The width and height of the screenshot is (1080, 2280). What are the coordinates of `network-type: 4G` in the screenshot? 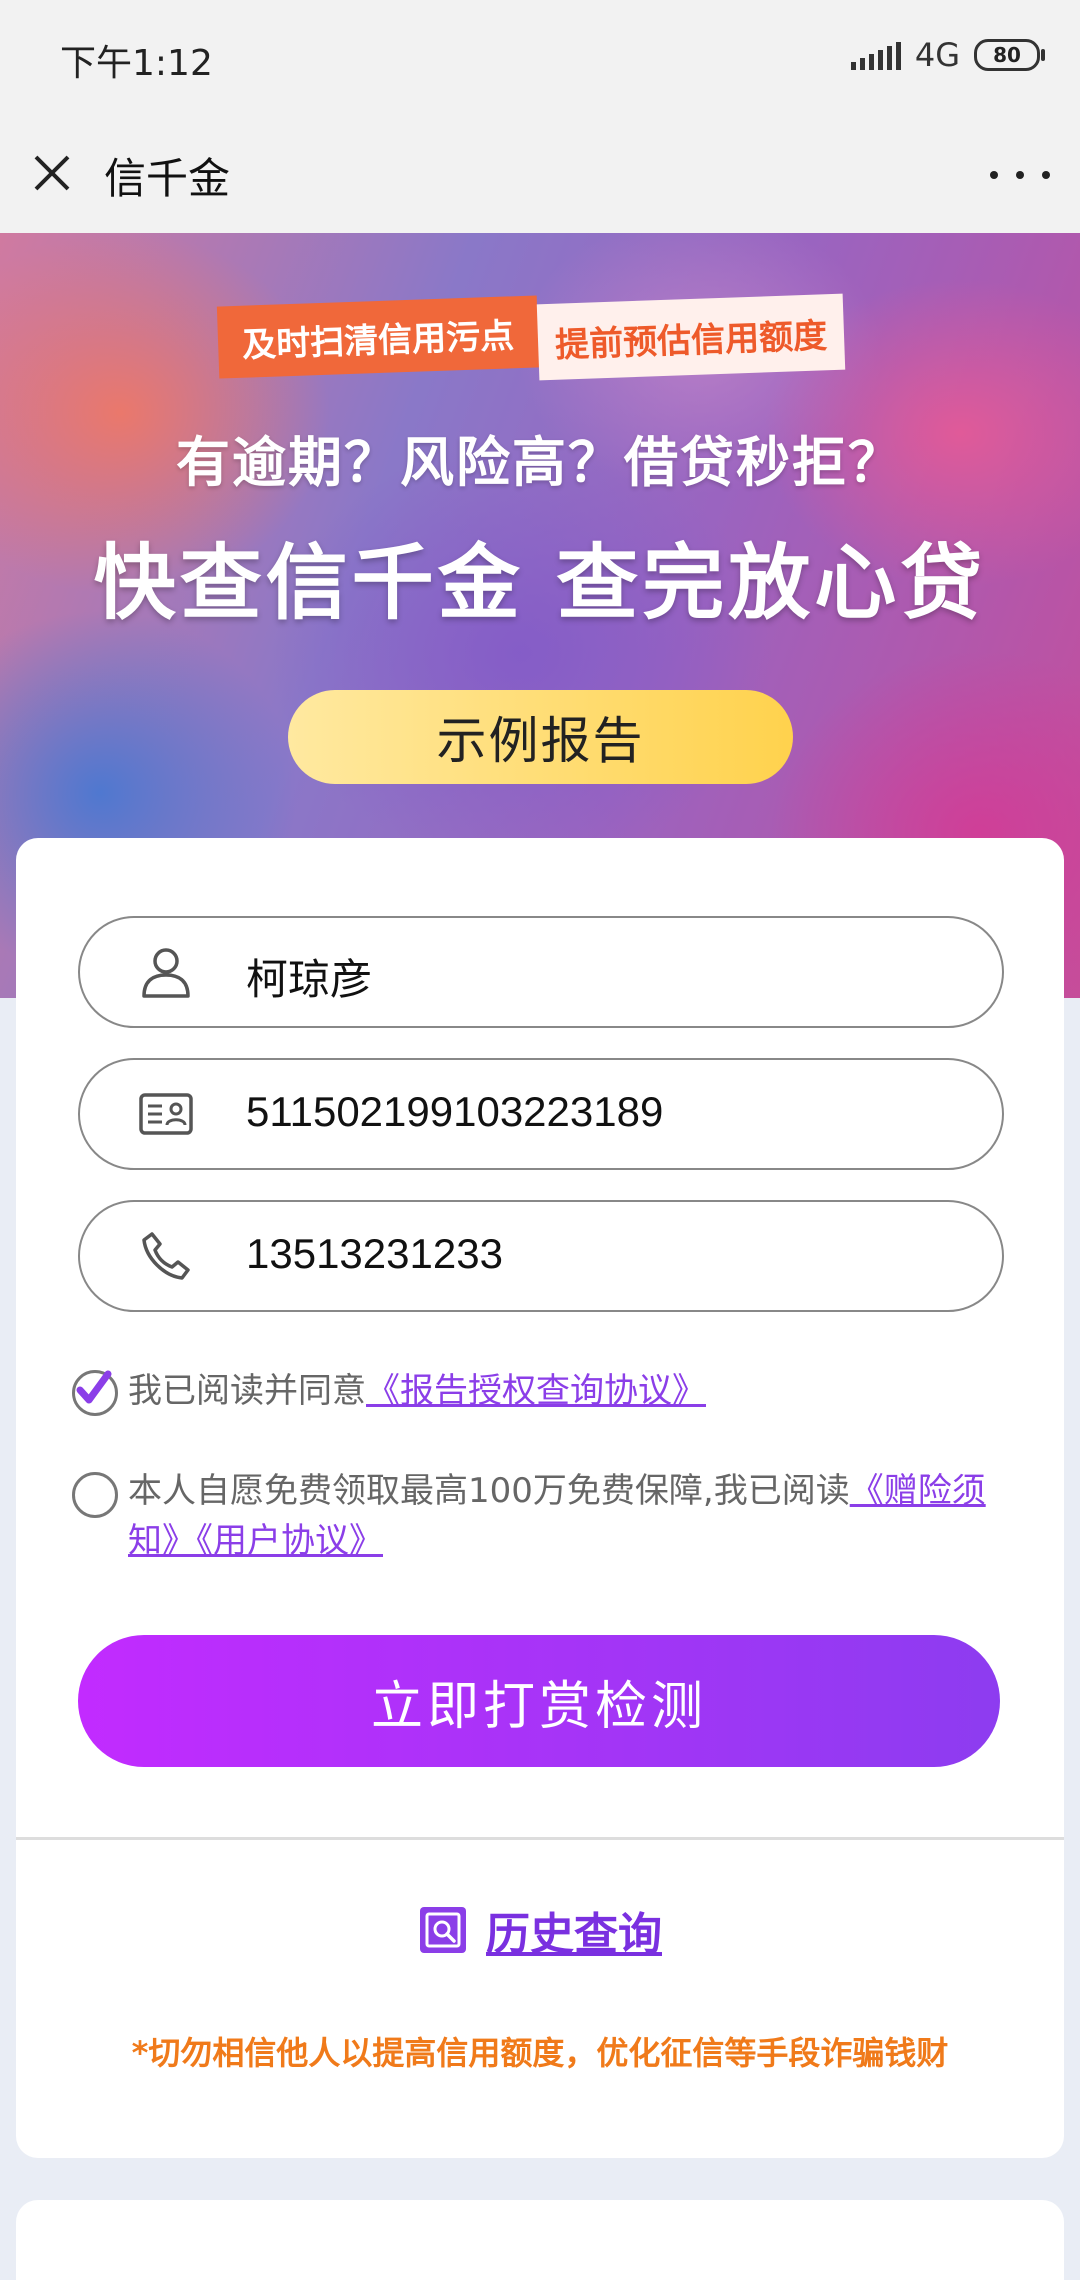 It's located at (937, 55).